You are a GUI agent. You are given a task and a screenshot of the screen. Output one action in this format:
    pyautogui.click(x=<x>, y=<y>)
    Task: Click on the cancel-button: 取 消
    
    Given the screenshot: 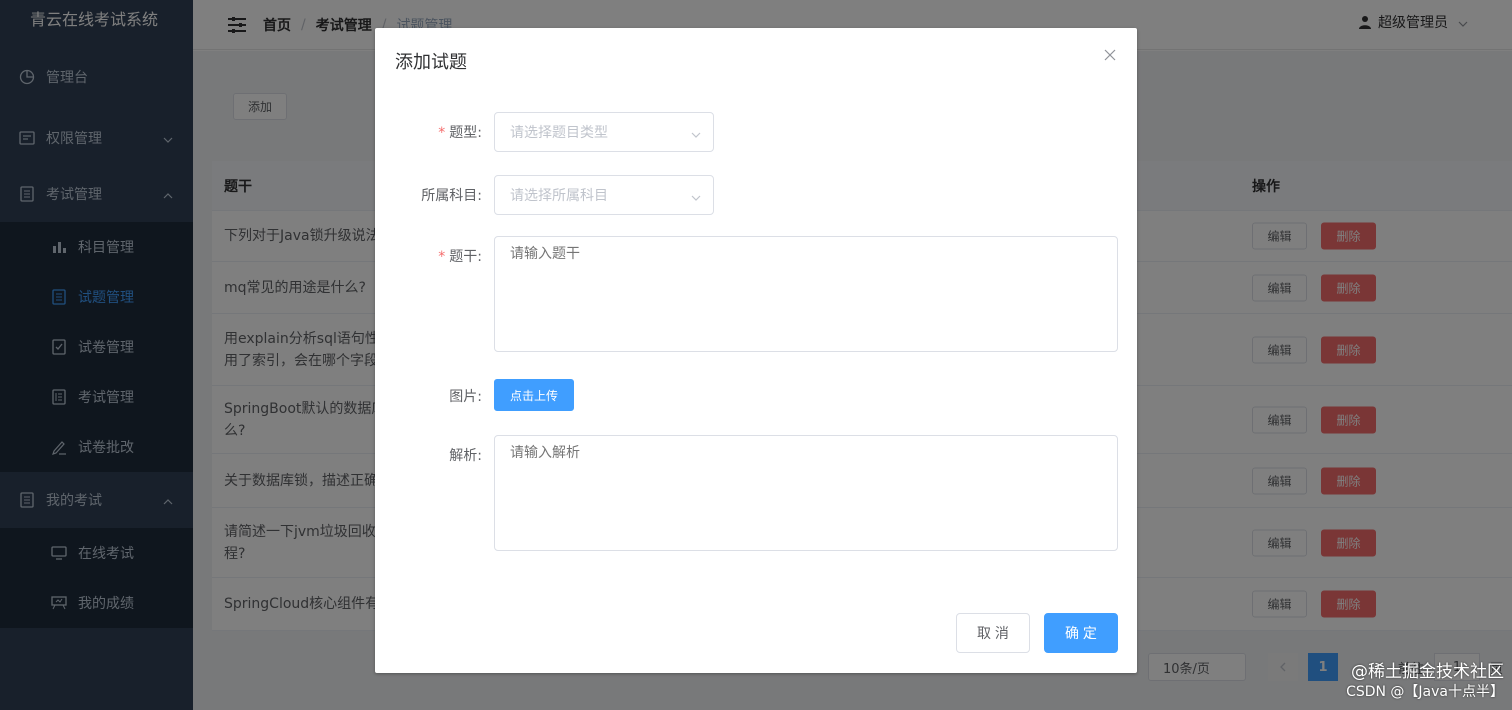 What is the action you would take?
    pyautogui.click(x=993, y=633)
    